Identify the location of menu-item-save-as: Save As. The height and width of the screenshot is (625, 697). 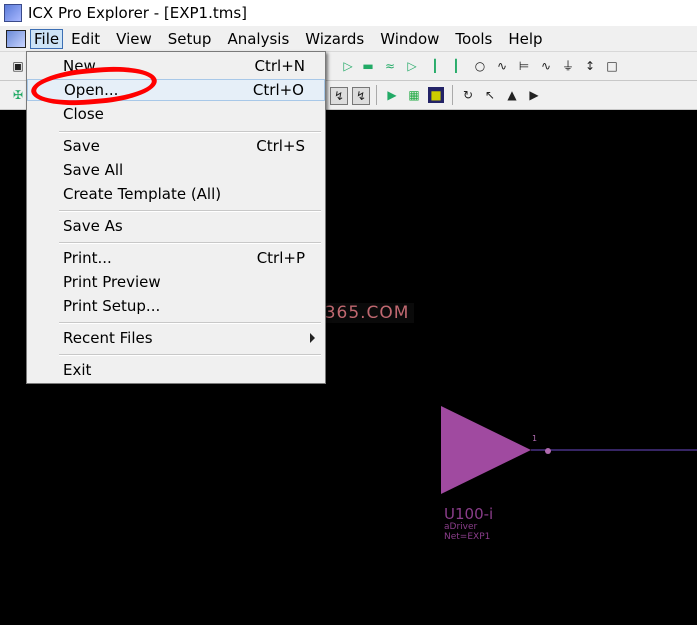
(176, 227).